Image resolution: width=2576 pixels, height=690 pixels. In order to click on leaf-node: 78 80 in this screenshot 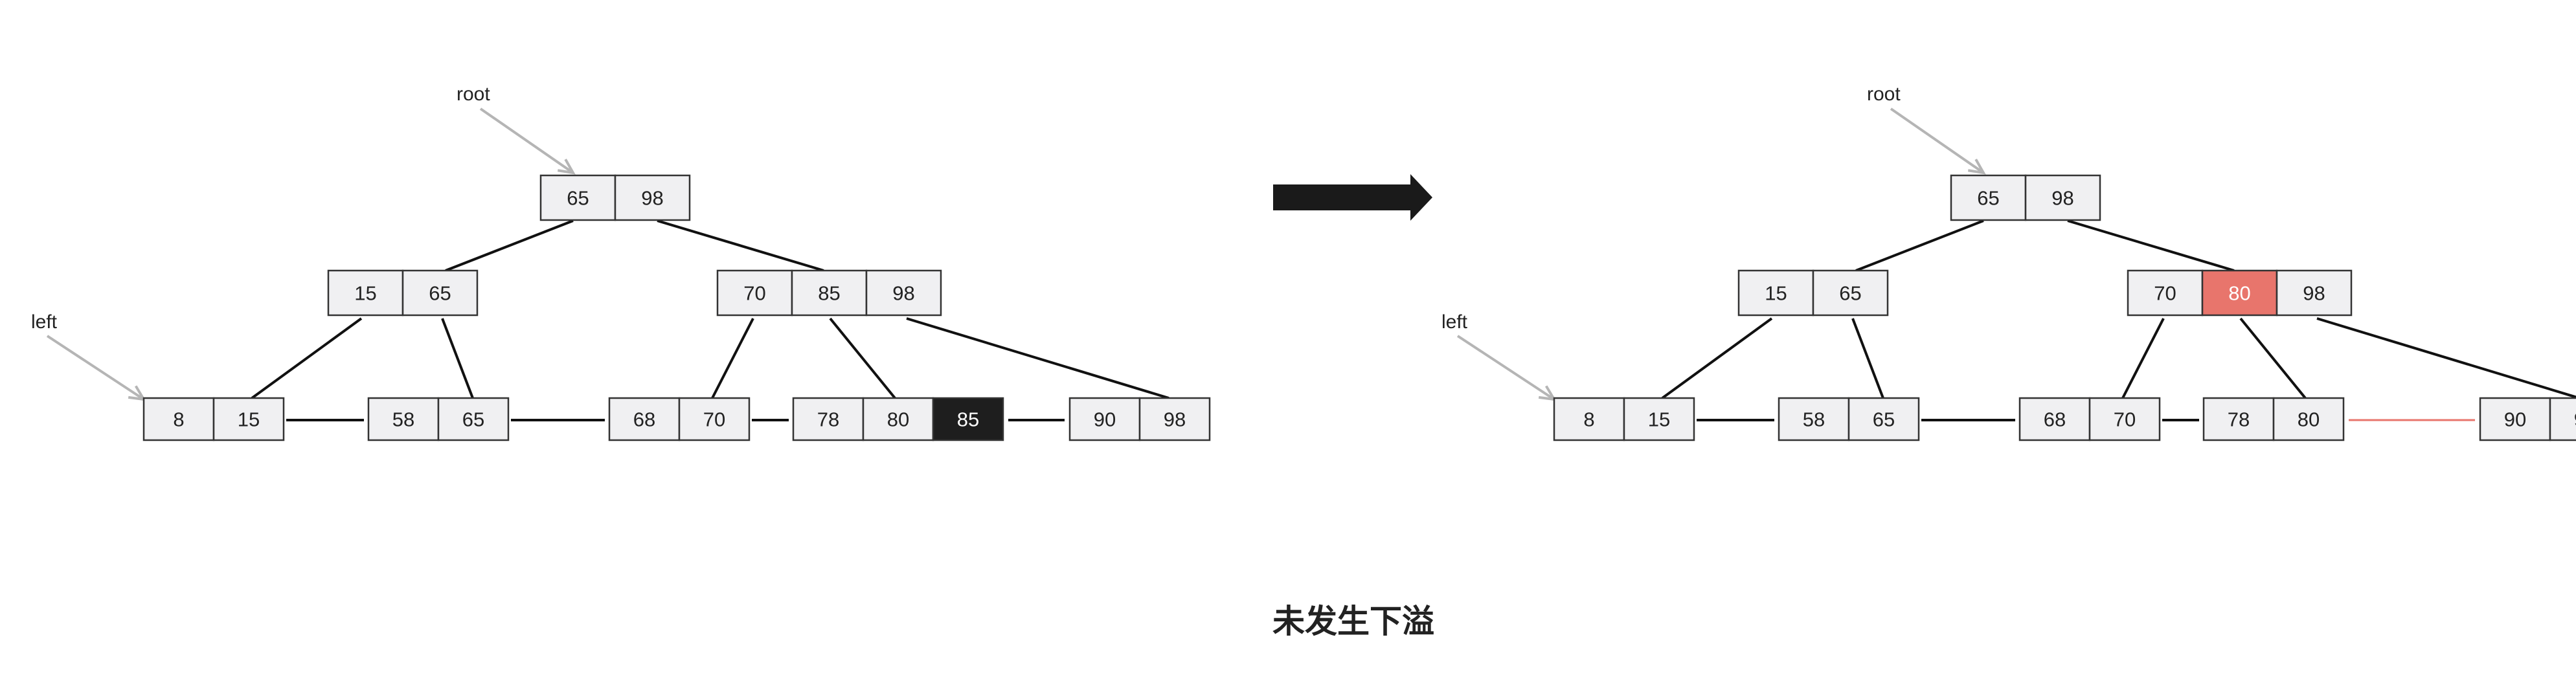, I will do `click(2273, 419)`.